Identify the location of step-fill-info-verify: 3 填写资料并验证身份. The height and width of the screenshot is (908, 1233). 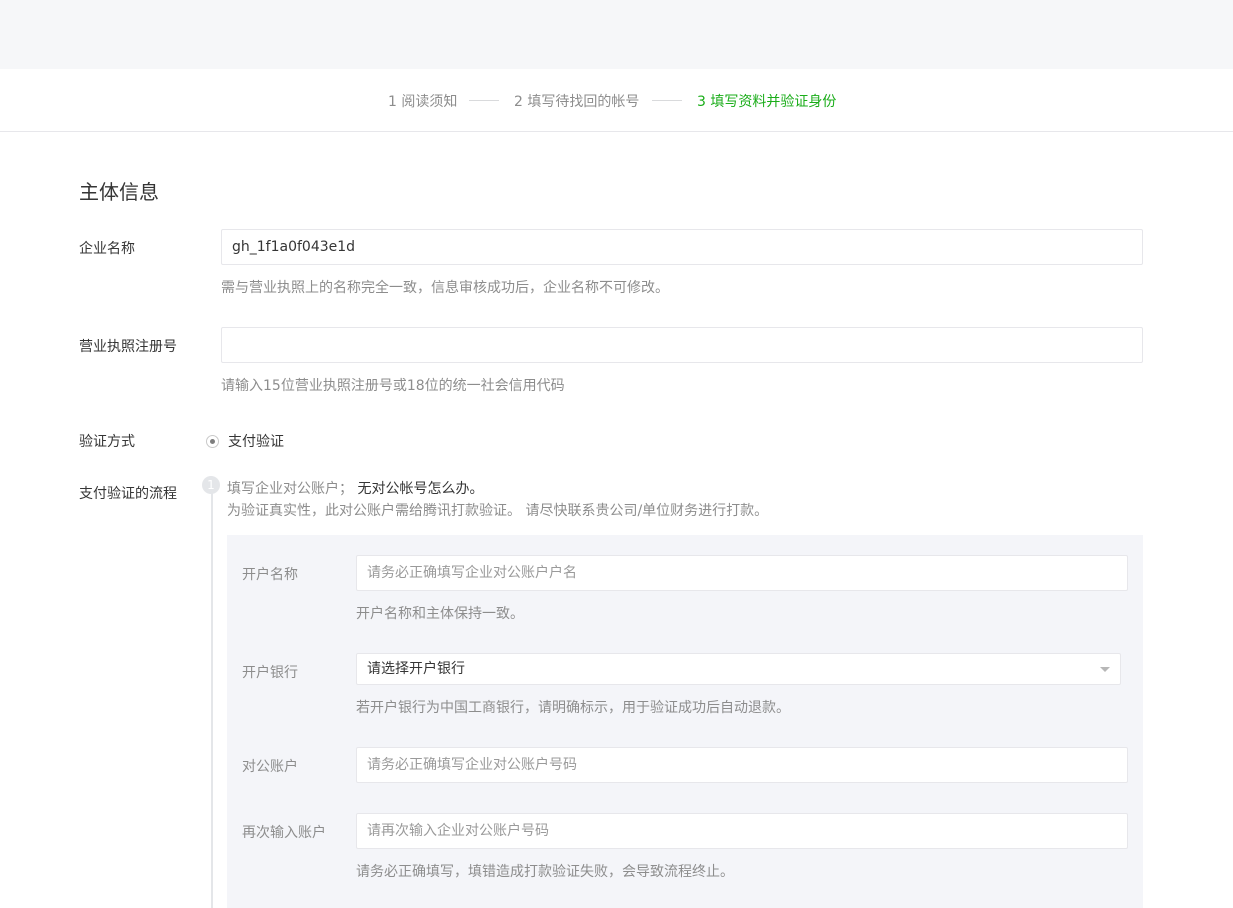
(767, 102).